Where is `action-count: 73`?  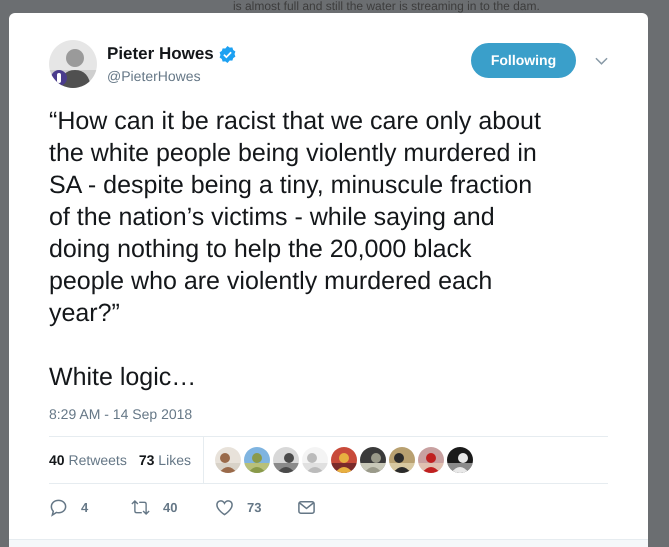 action-count: 73 is located at coordinates (254, 507).